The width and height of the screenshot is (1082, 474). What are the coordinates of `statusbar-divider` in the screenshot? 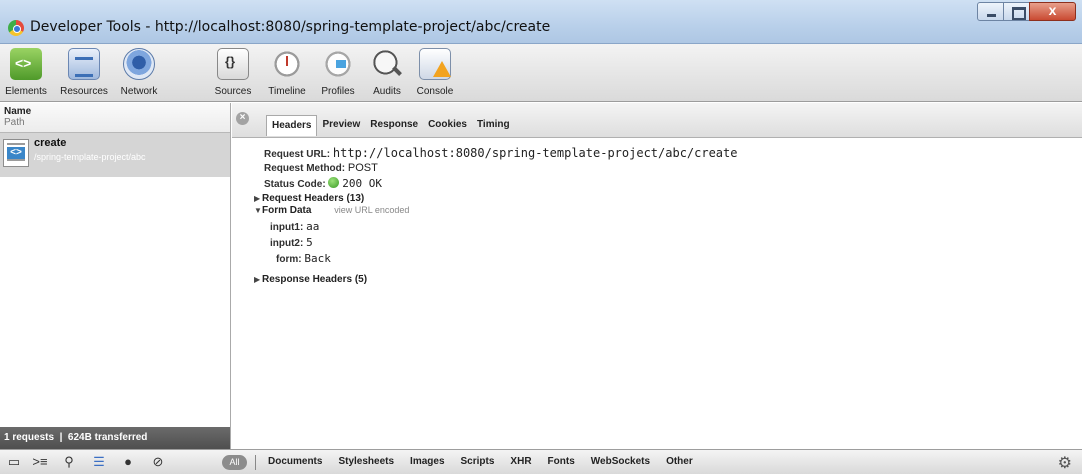 It's located at (255, 462).